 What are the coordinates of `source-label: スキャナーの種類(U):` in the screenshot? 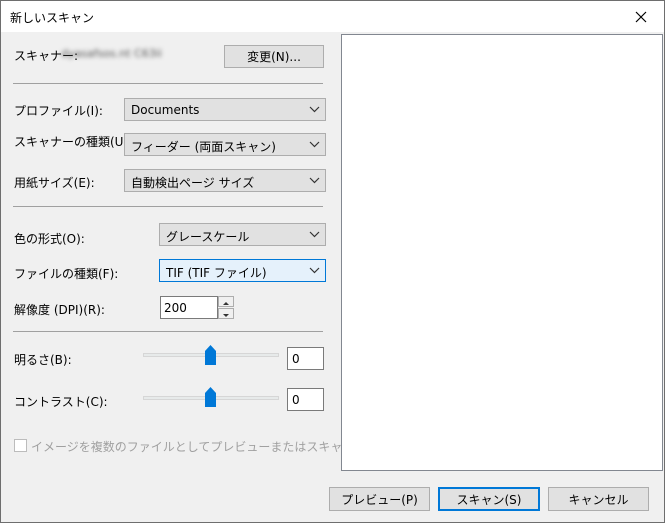 It's located at (73, 142).